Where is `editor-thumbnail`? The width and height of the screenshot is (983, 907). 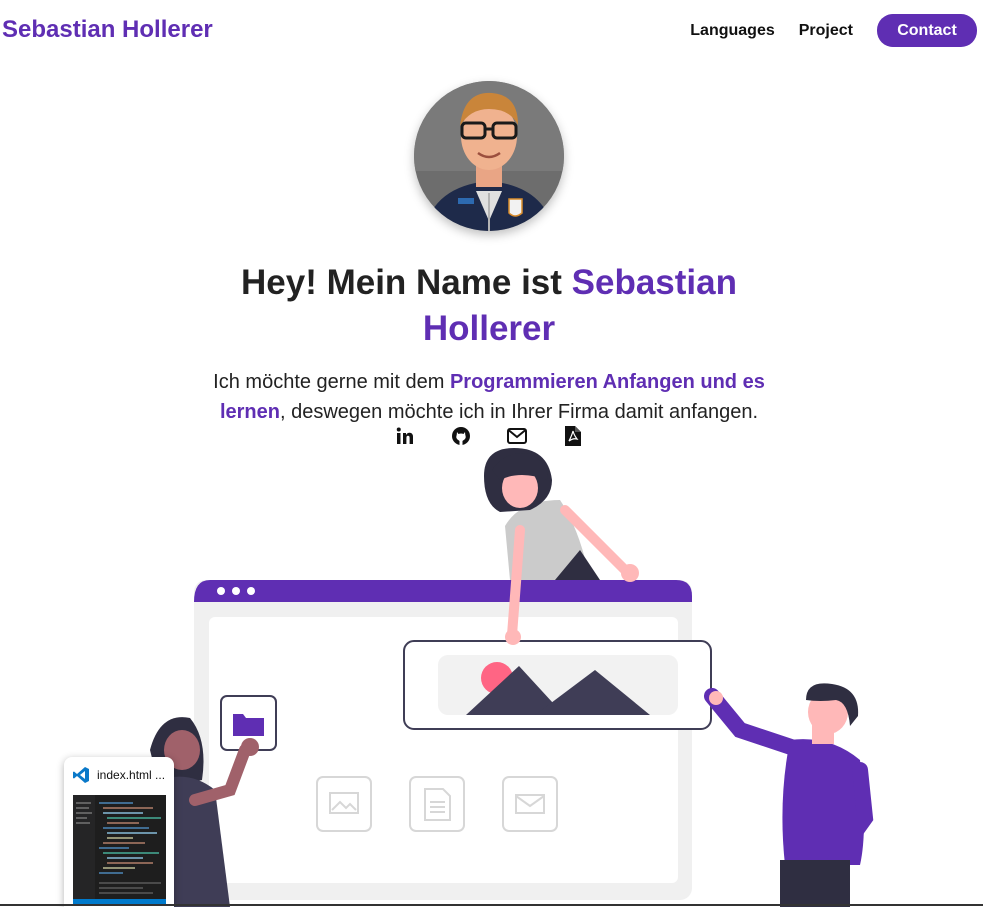 editor-thumbnail is located at coordinates (119, 850).